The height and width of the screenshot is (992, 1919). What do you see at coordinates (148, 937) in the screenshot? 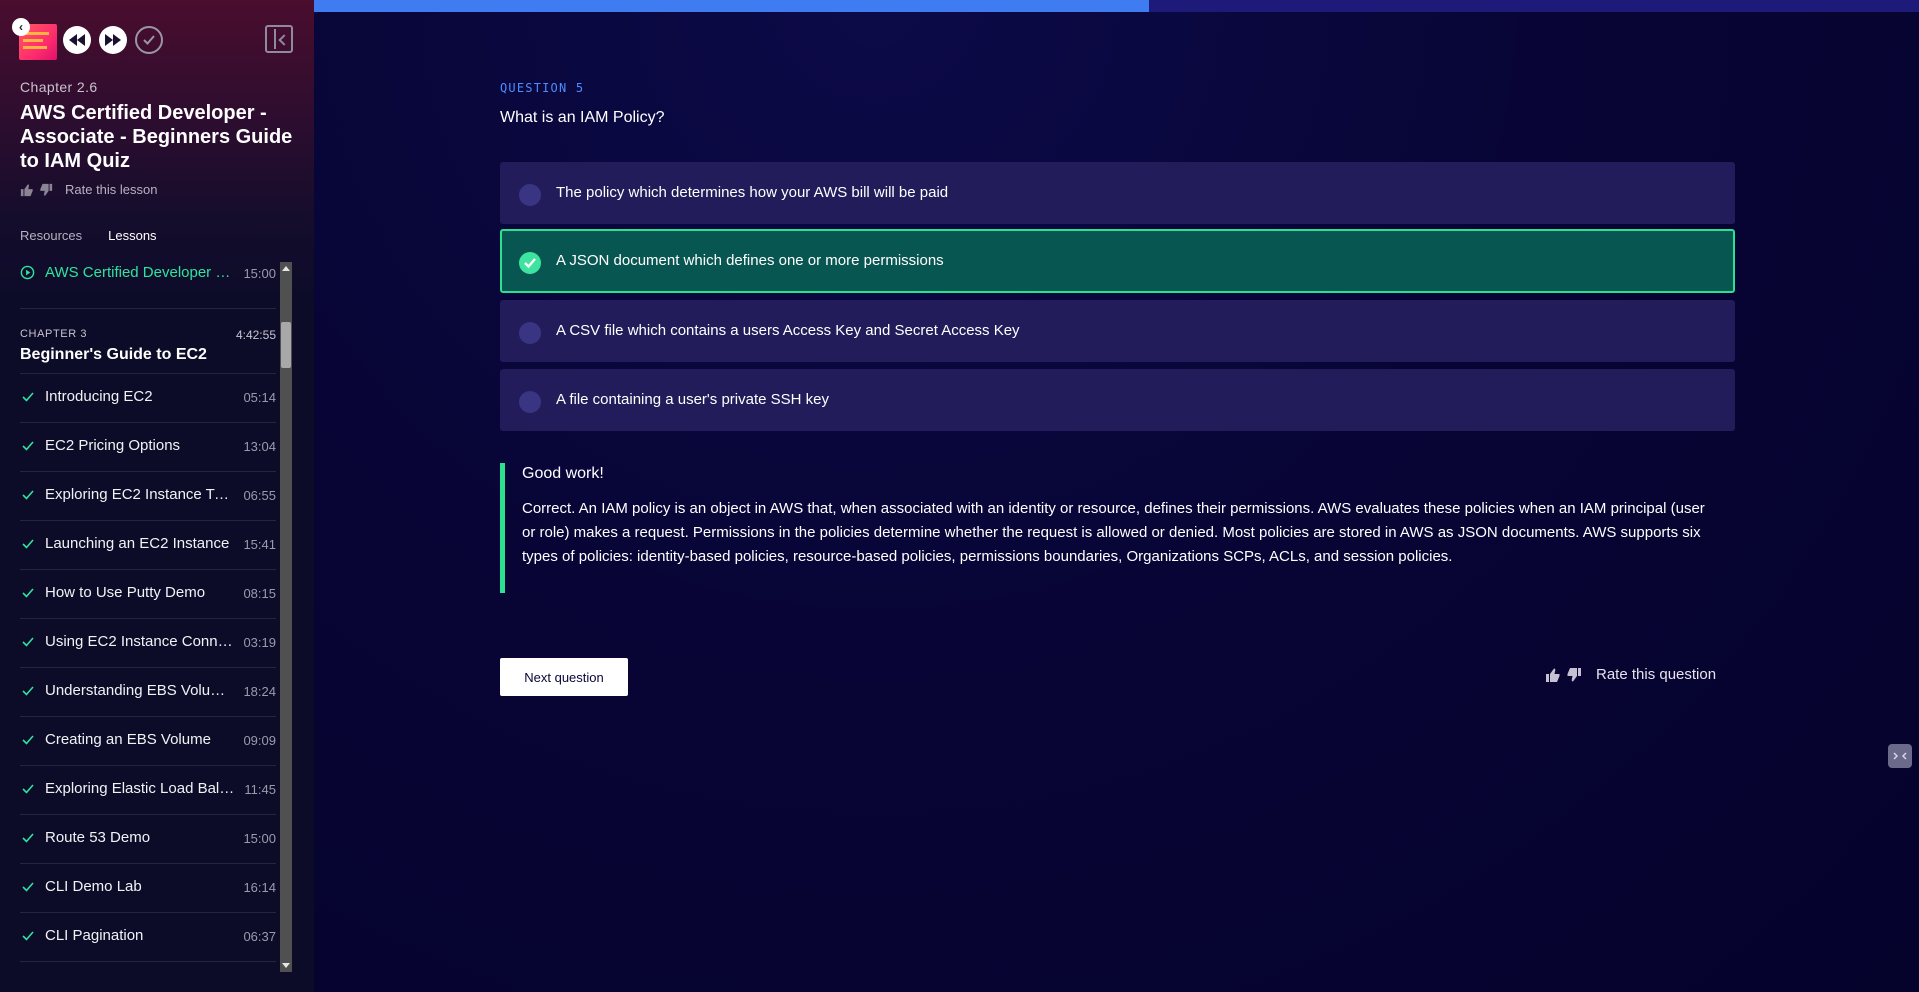
I see `lesson-item: CLI Pagination 06:37` at bounding box center [148, 937].